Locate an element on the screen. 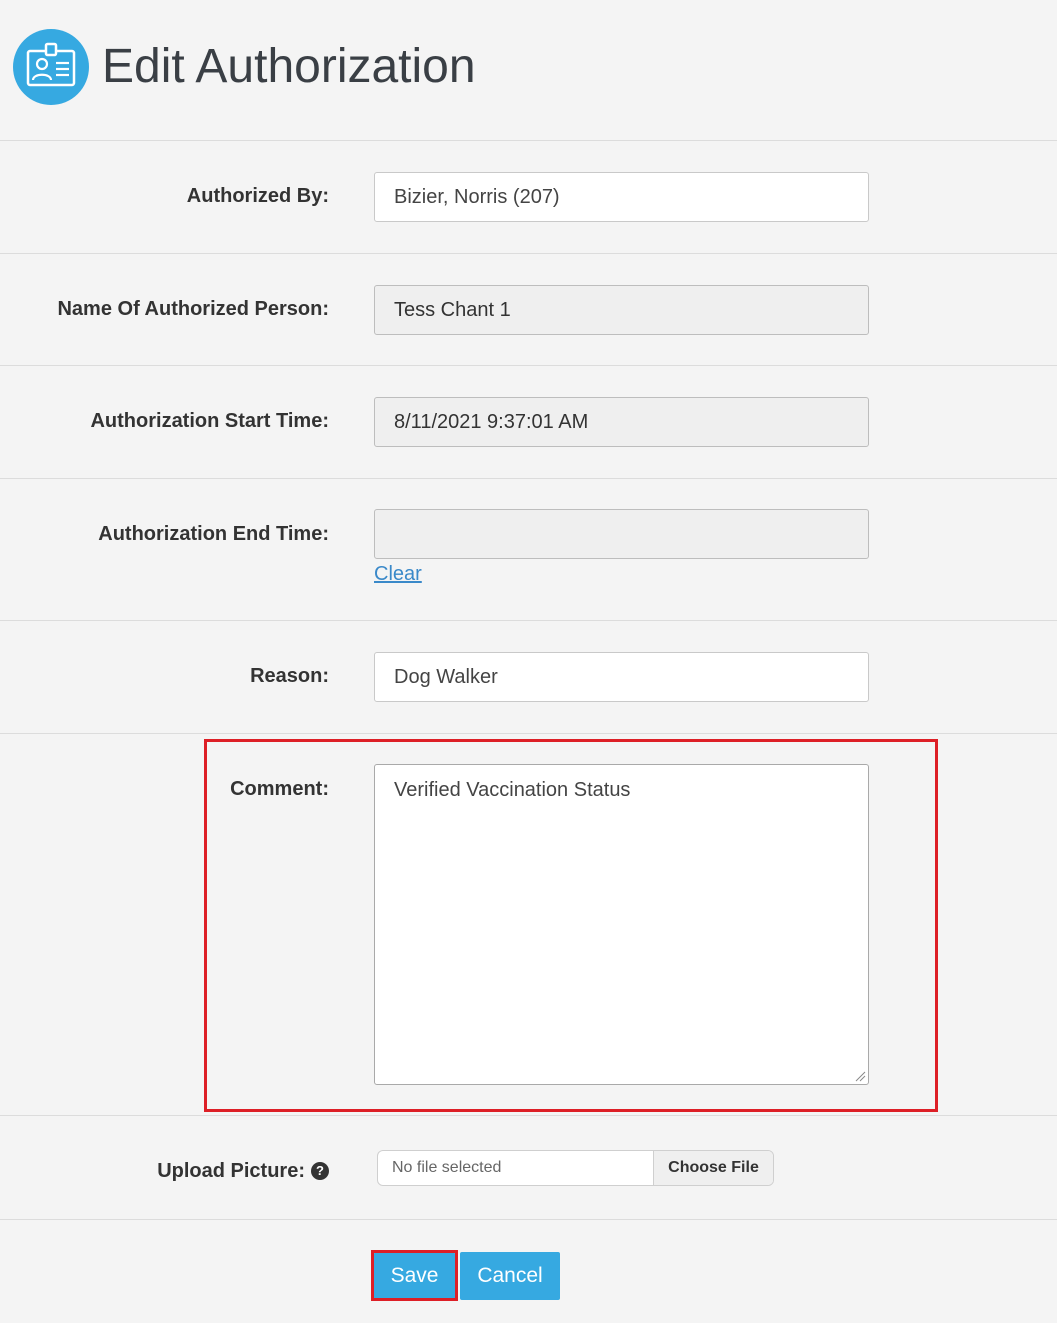 The width and height of the screenshot is (1057, 1323). comment-label: Comment: is located at coordinates (279, 789).